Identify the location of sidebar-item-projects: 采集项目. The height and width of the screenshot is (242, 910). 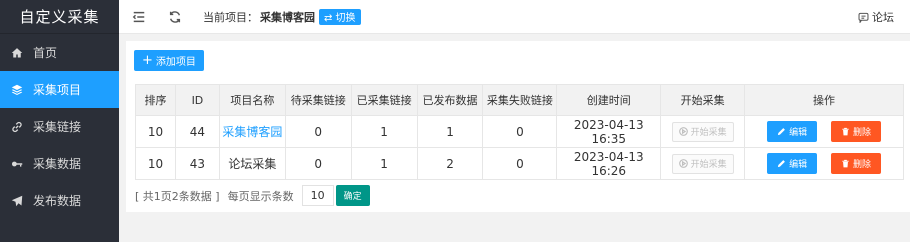
(59, 89).